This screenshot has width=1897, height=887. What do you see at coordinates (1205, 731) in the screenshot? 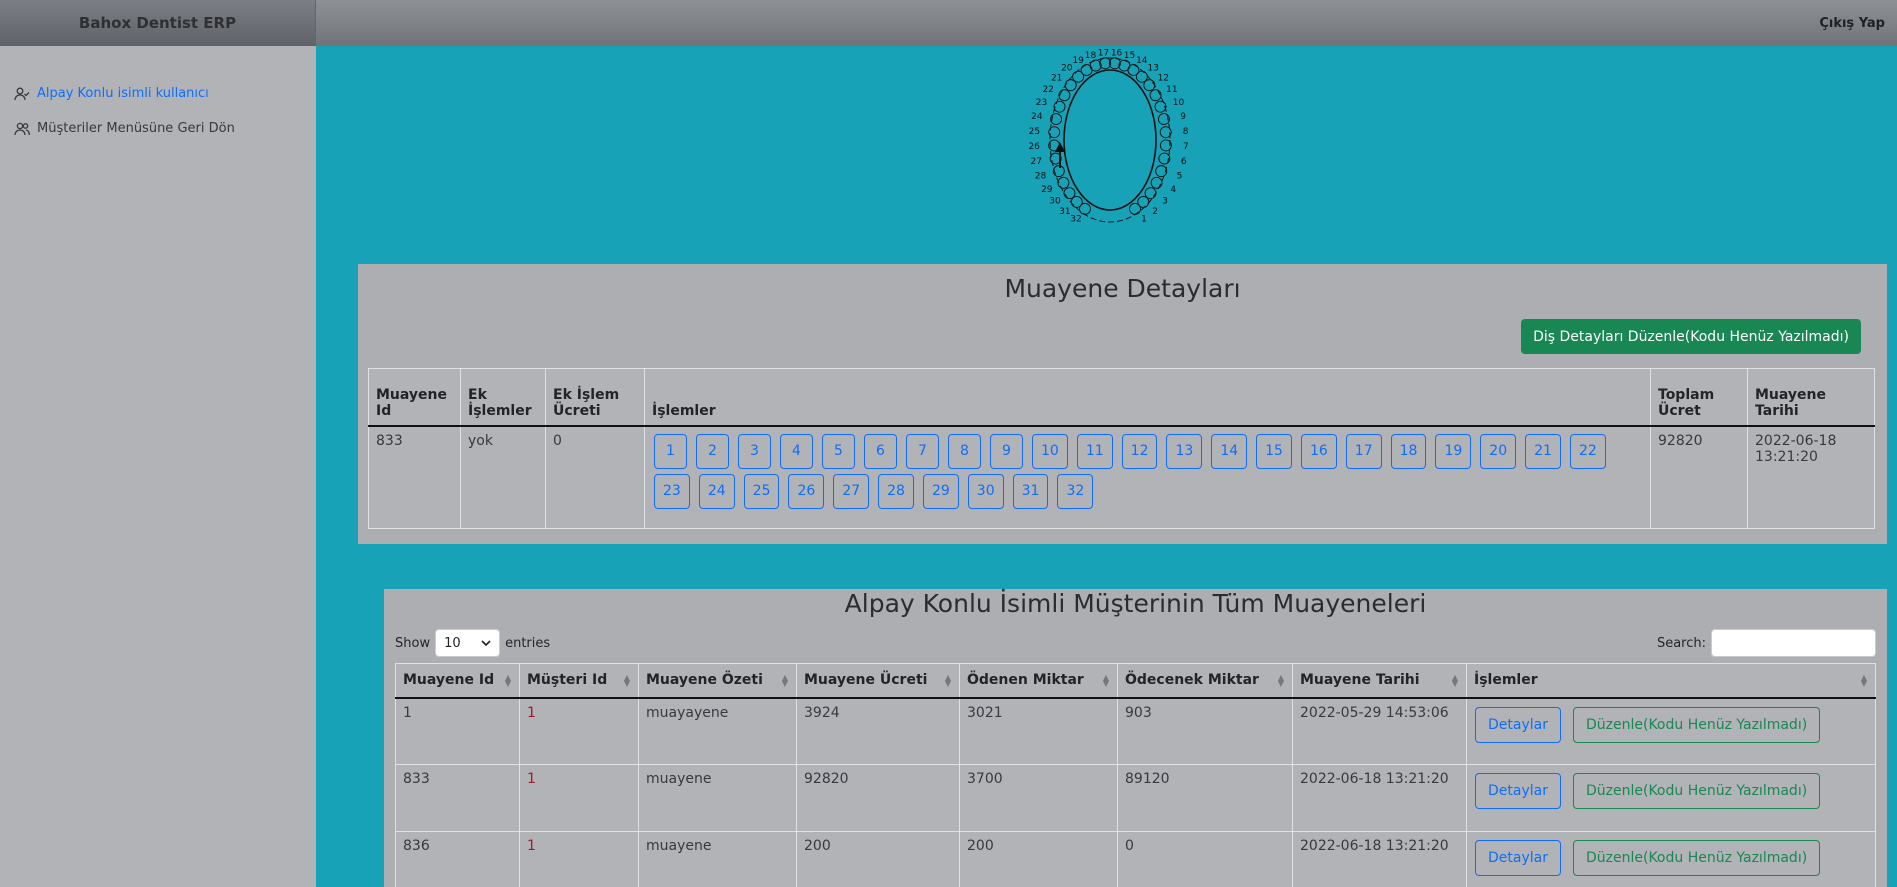
I see `table-cell: 903` at bounding box center [1205, 731].